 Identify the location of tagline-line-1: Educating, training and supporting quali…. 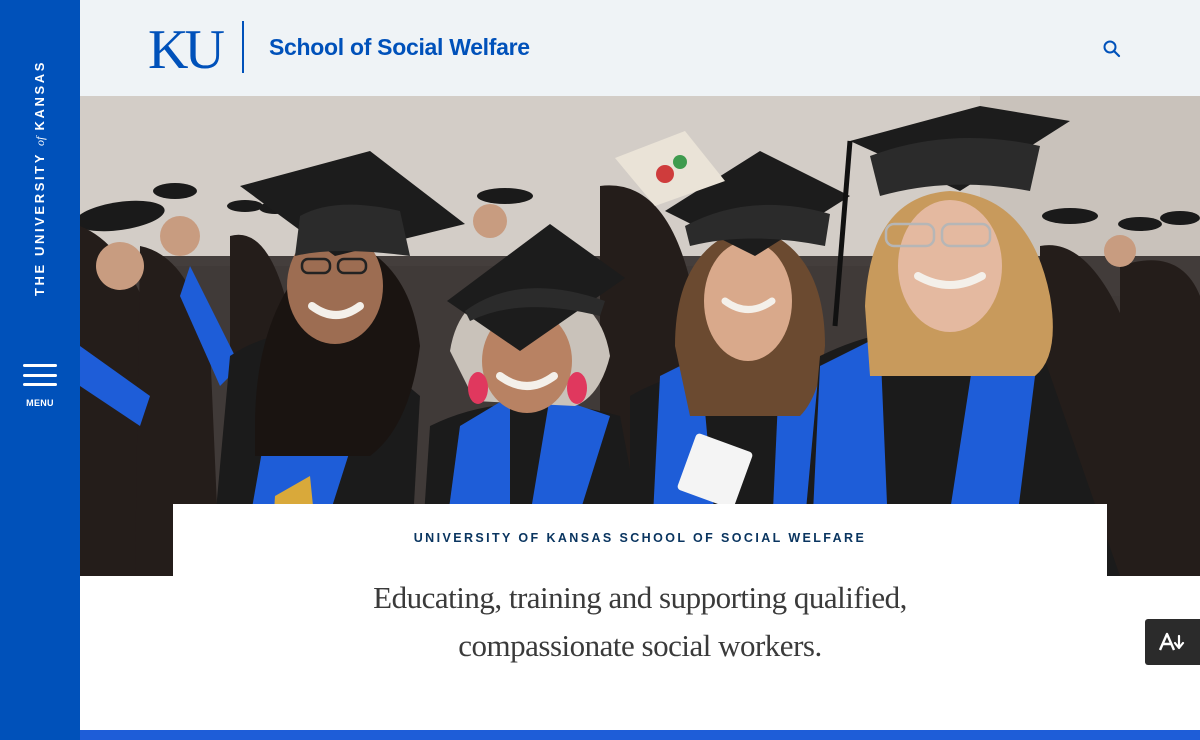
(640, 597).